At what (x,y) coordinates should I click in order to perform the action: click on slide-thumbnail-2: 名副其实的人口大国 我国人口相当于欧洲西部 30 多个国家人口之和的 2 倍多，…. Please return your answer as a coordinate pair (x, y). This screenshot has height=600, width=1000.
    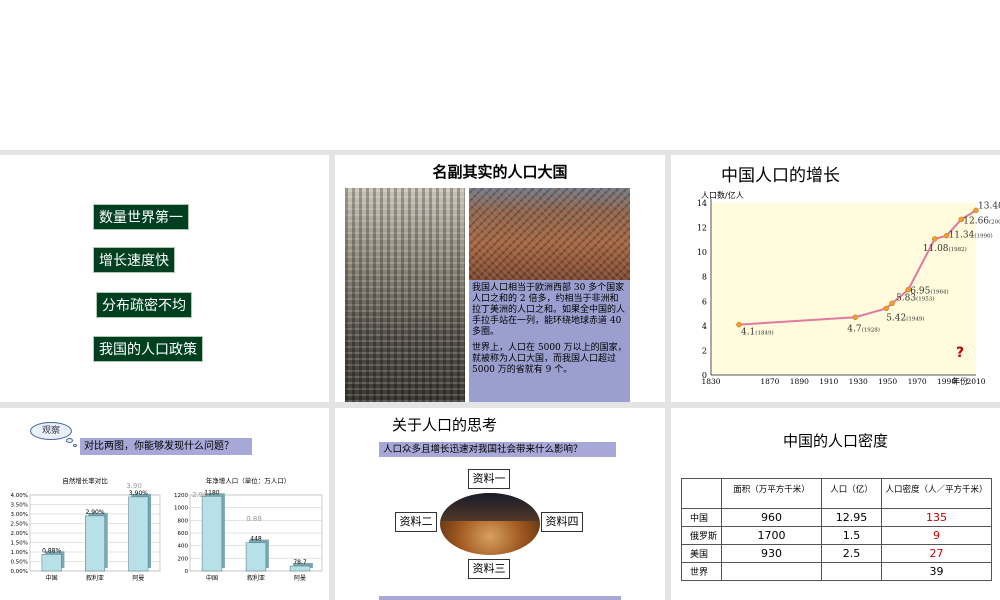
    Looking at the image, I should click on (500, 278).